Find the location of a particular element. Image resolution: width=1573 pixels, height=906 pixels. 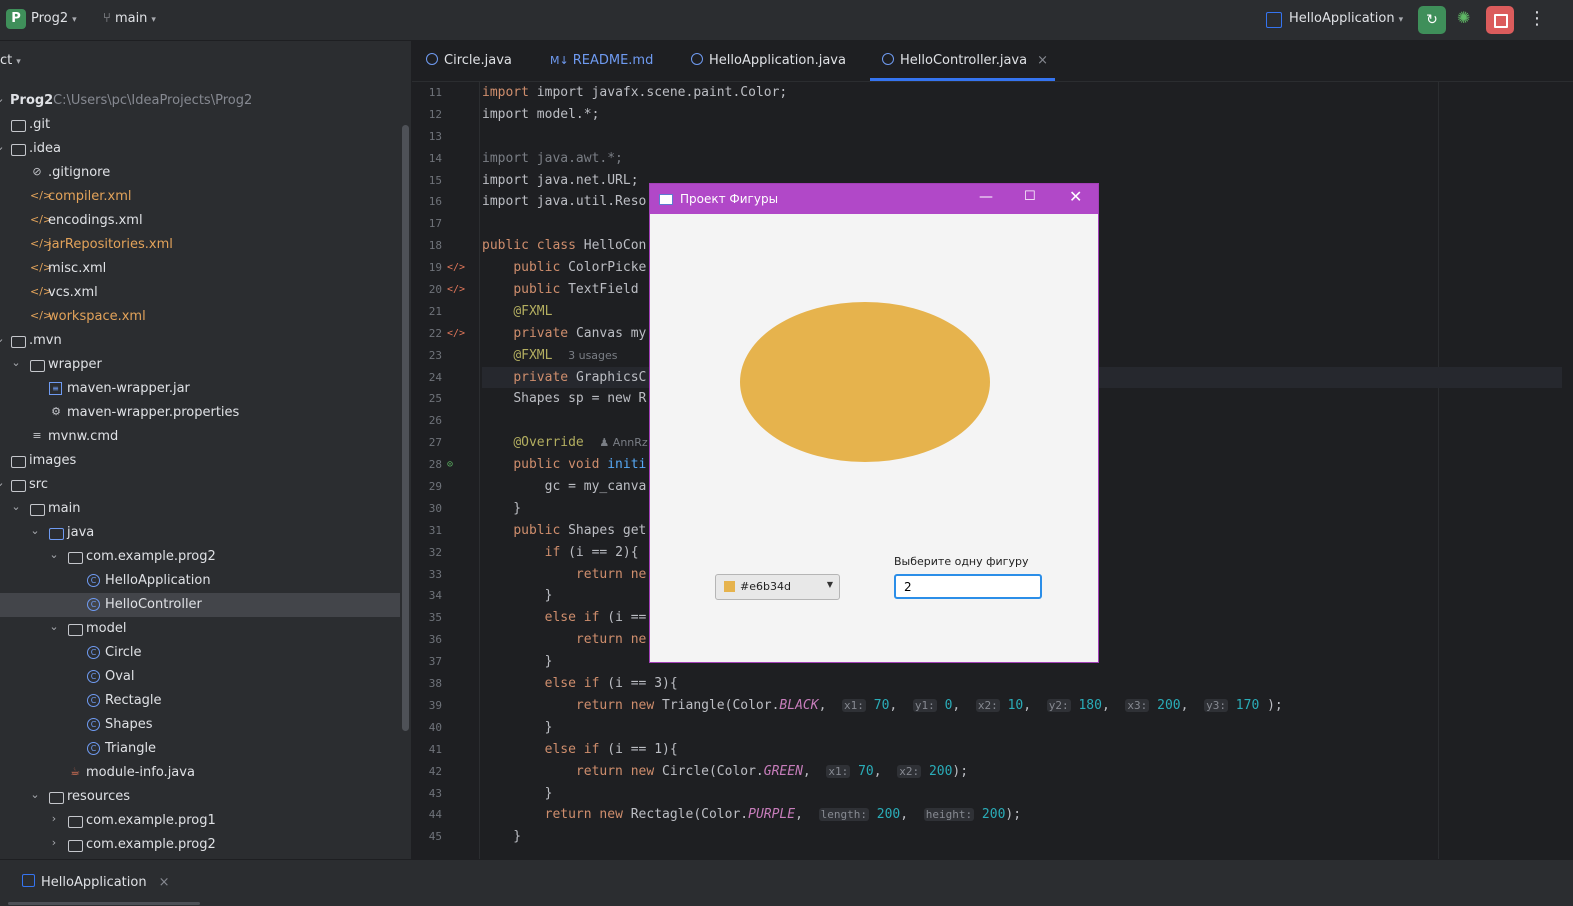

tree-item-mvnw-cmd: ≡ mvnw.cmd is located at coordinates (200, 437).